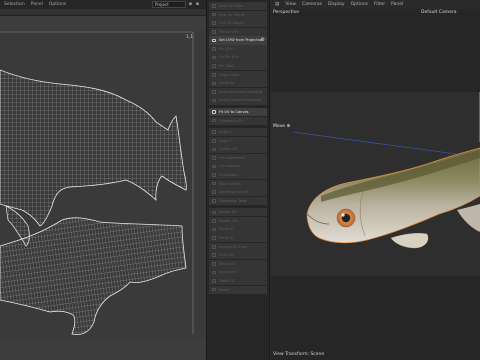 Image resolution: width=480 pixels, height=360 pixels. What do you see at coordinates (228, 174) in the screenshot?
I see `tool-label: Straighten` at bounding box center [228, 174].